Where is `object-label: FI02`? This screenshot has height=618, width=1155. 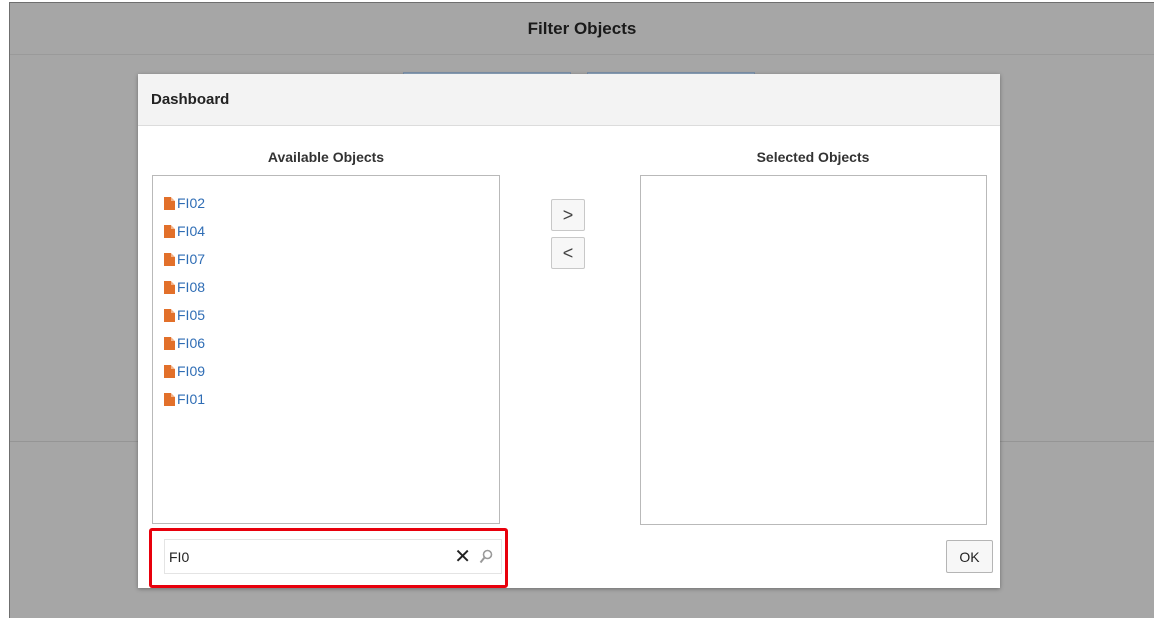
object-label: FI02 is located at coordinates (191, 203).